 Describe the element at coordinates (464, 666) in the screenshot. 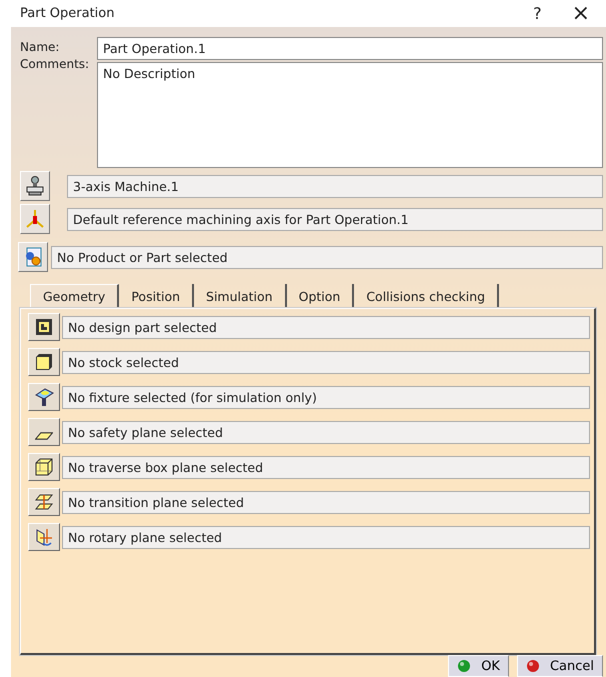

I see `ok-ball-icon` at that location.